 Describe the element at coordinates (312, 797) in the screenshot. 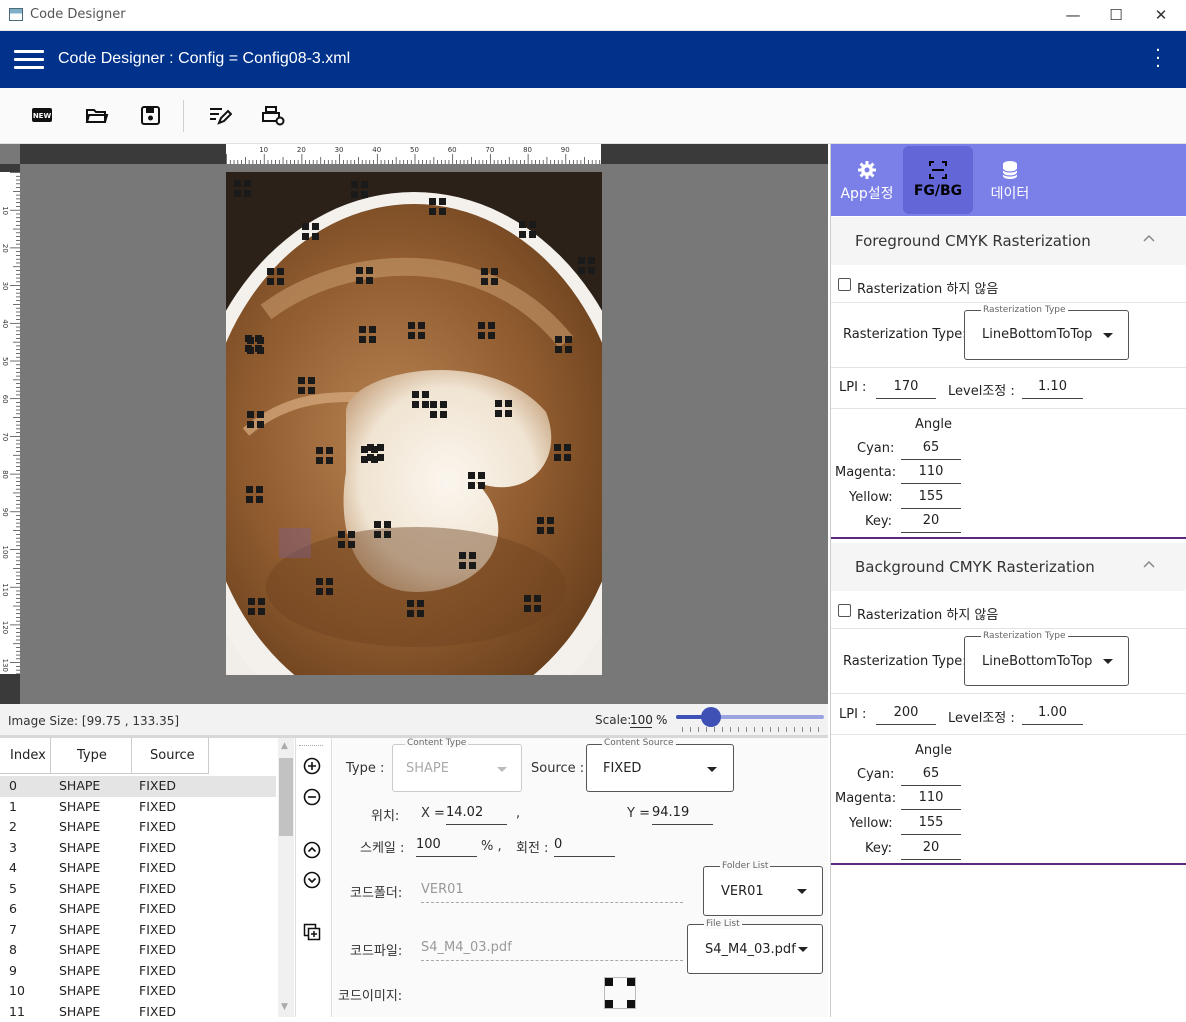

I see `remove-circle-icon` at that location.